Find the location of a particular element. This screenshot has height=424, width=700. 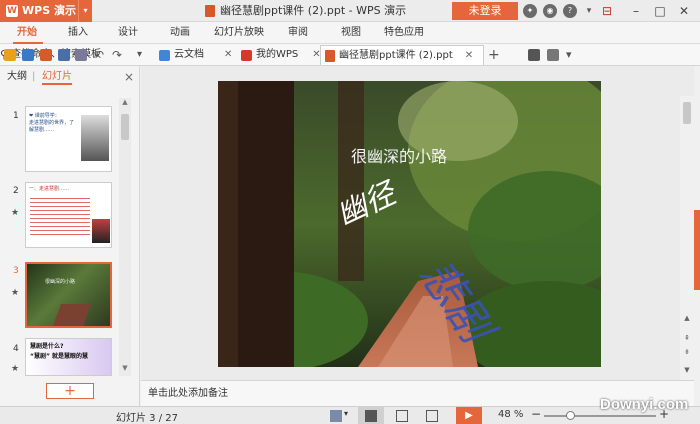

login-button: 未登录 is located at coordinates (485, 11).